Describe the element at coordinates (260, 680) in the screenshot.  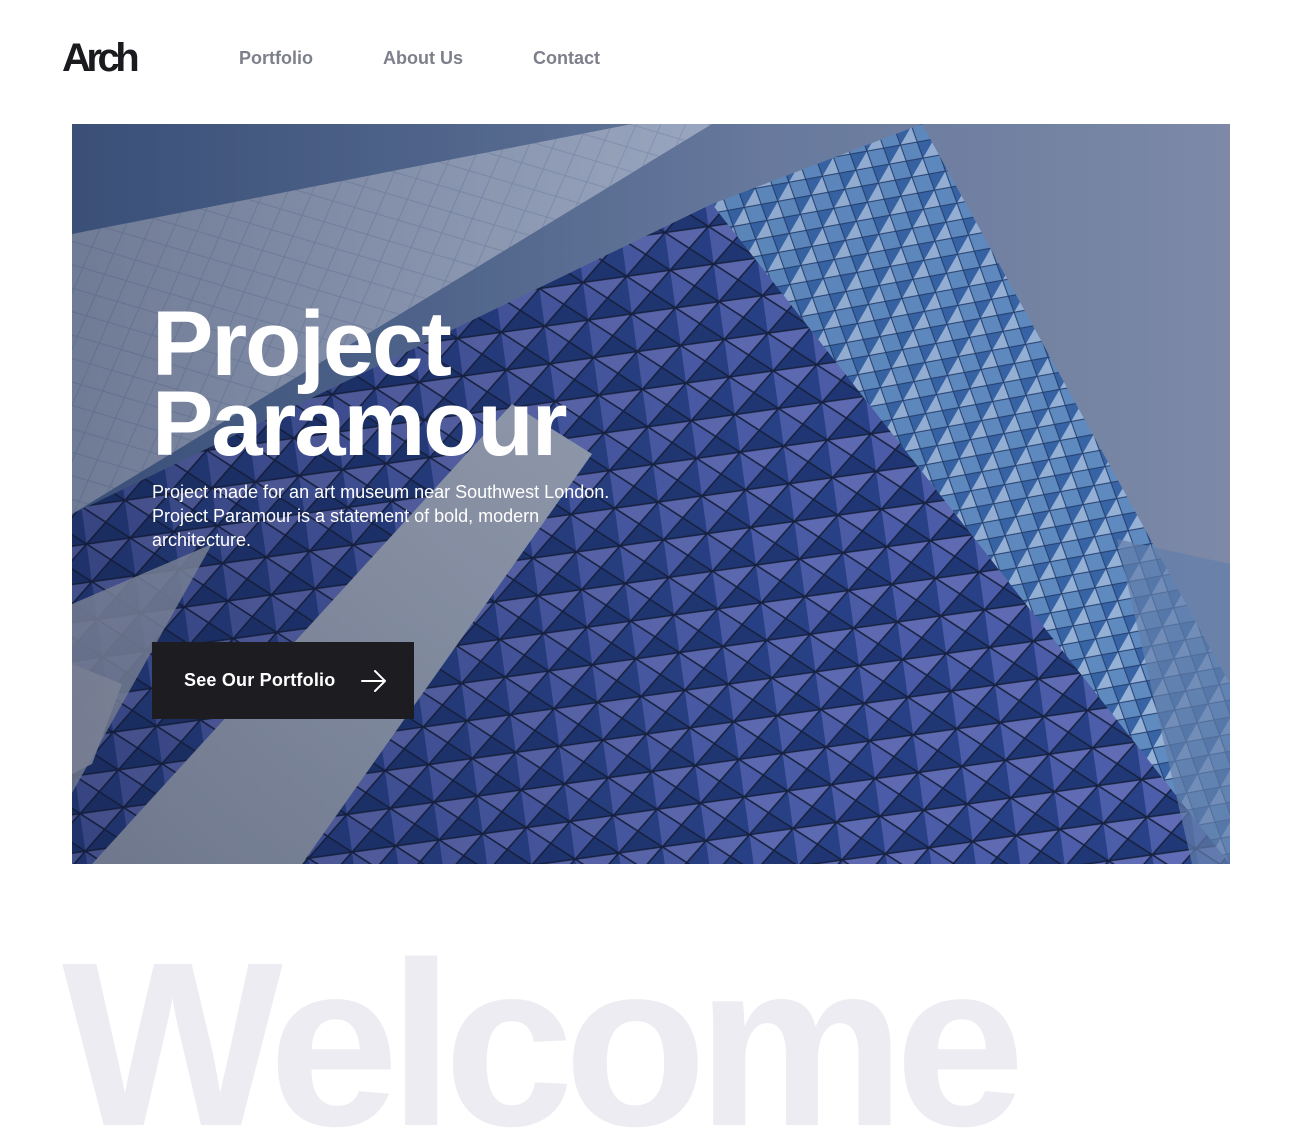
I see `cta-label: See Our Portfolio` at that location.